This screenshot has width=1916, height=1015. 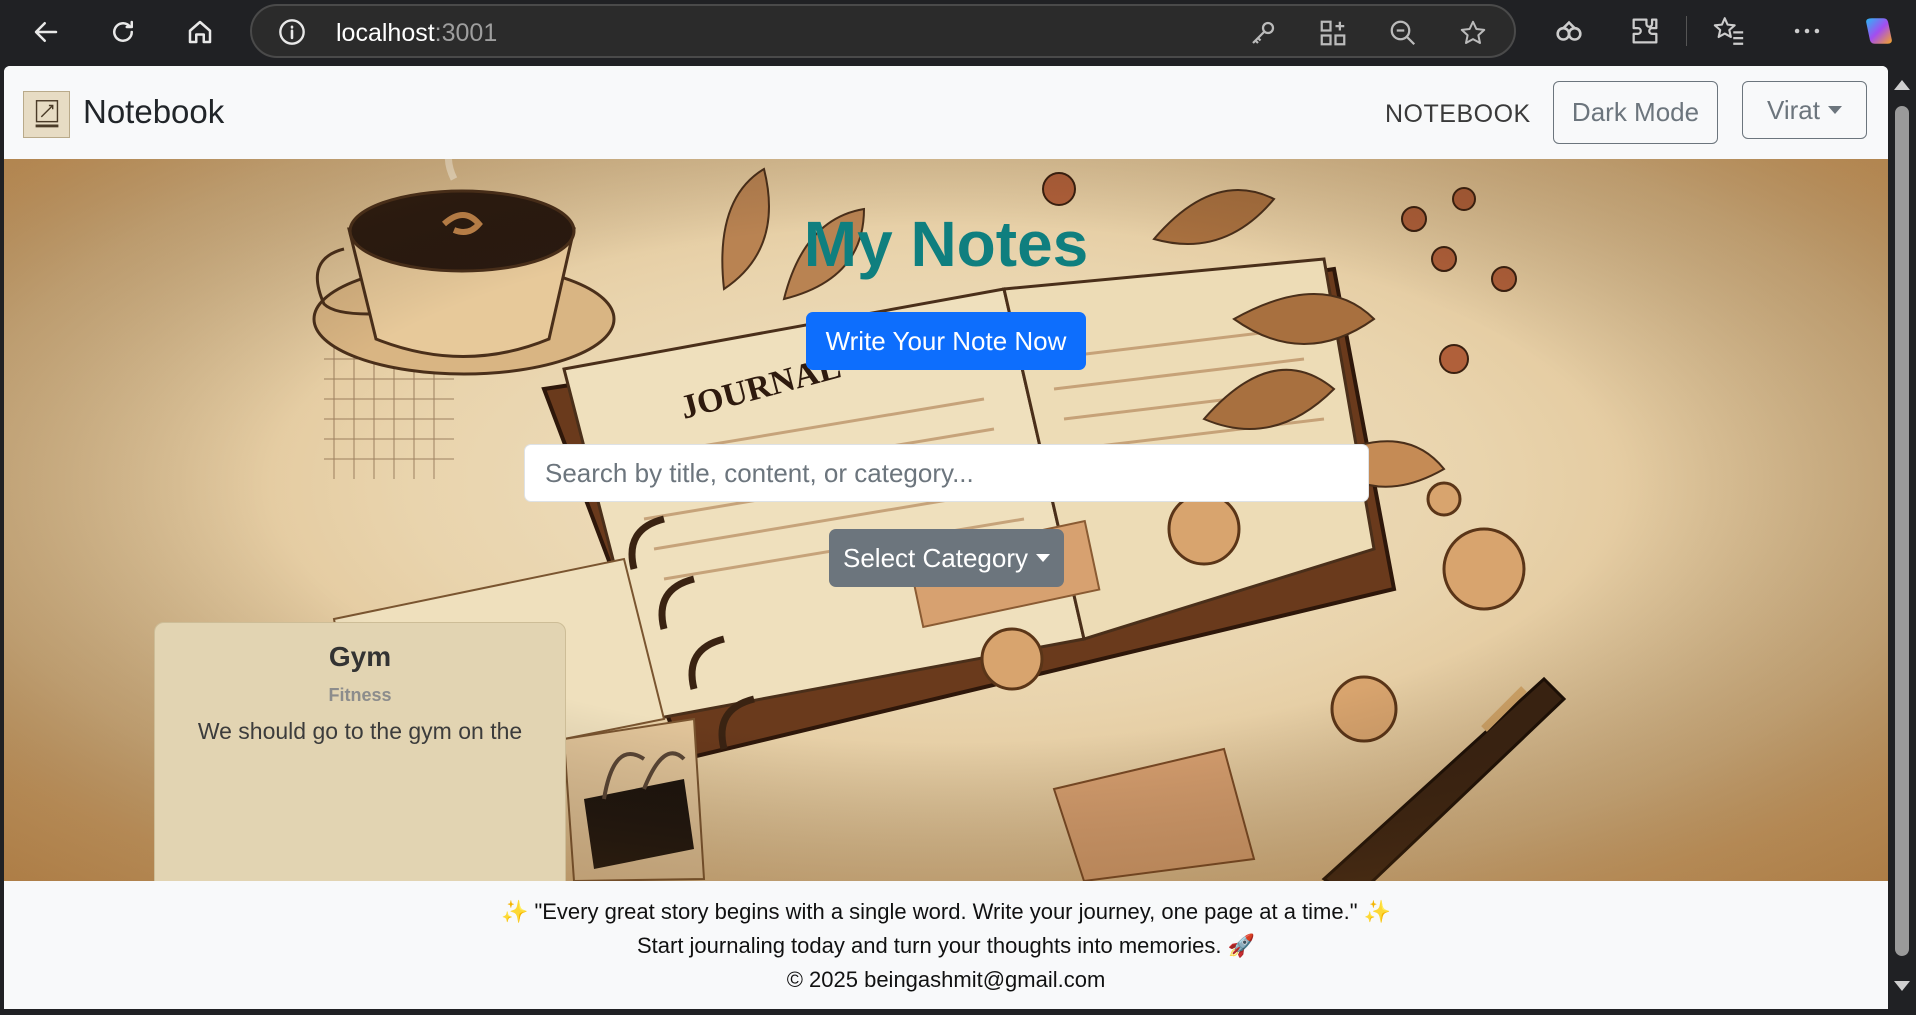 What do you see at coordinates (1263, 33) in the screenshot?
I see `key-icon` at bounding box center [1263, 33].